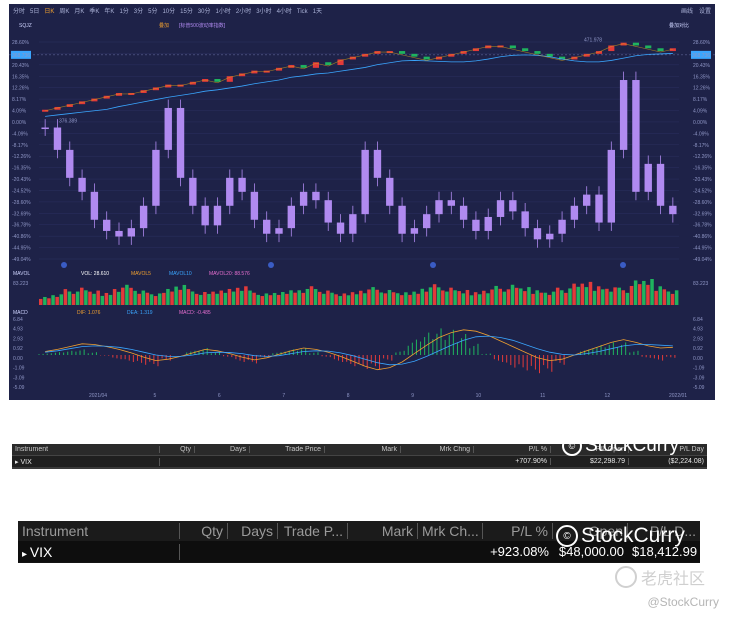 The width and height of the screenshot is (733, 618). Describe the element at coordinates (204, 12) in the screenshot. I see `timeframe-tab: 30分` at that location.